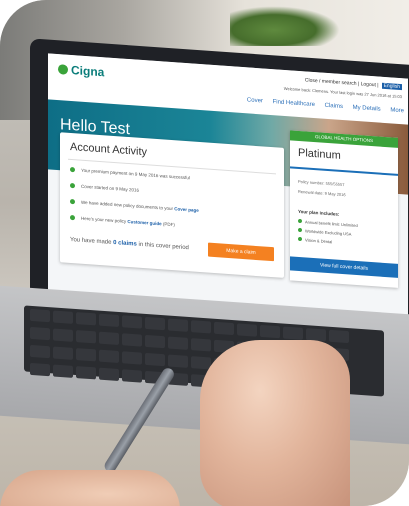 This screenshot has height=506, width=409. I want to click on utility-text: Close / member search | Logout |, so click(342, 82).